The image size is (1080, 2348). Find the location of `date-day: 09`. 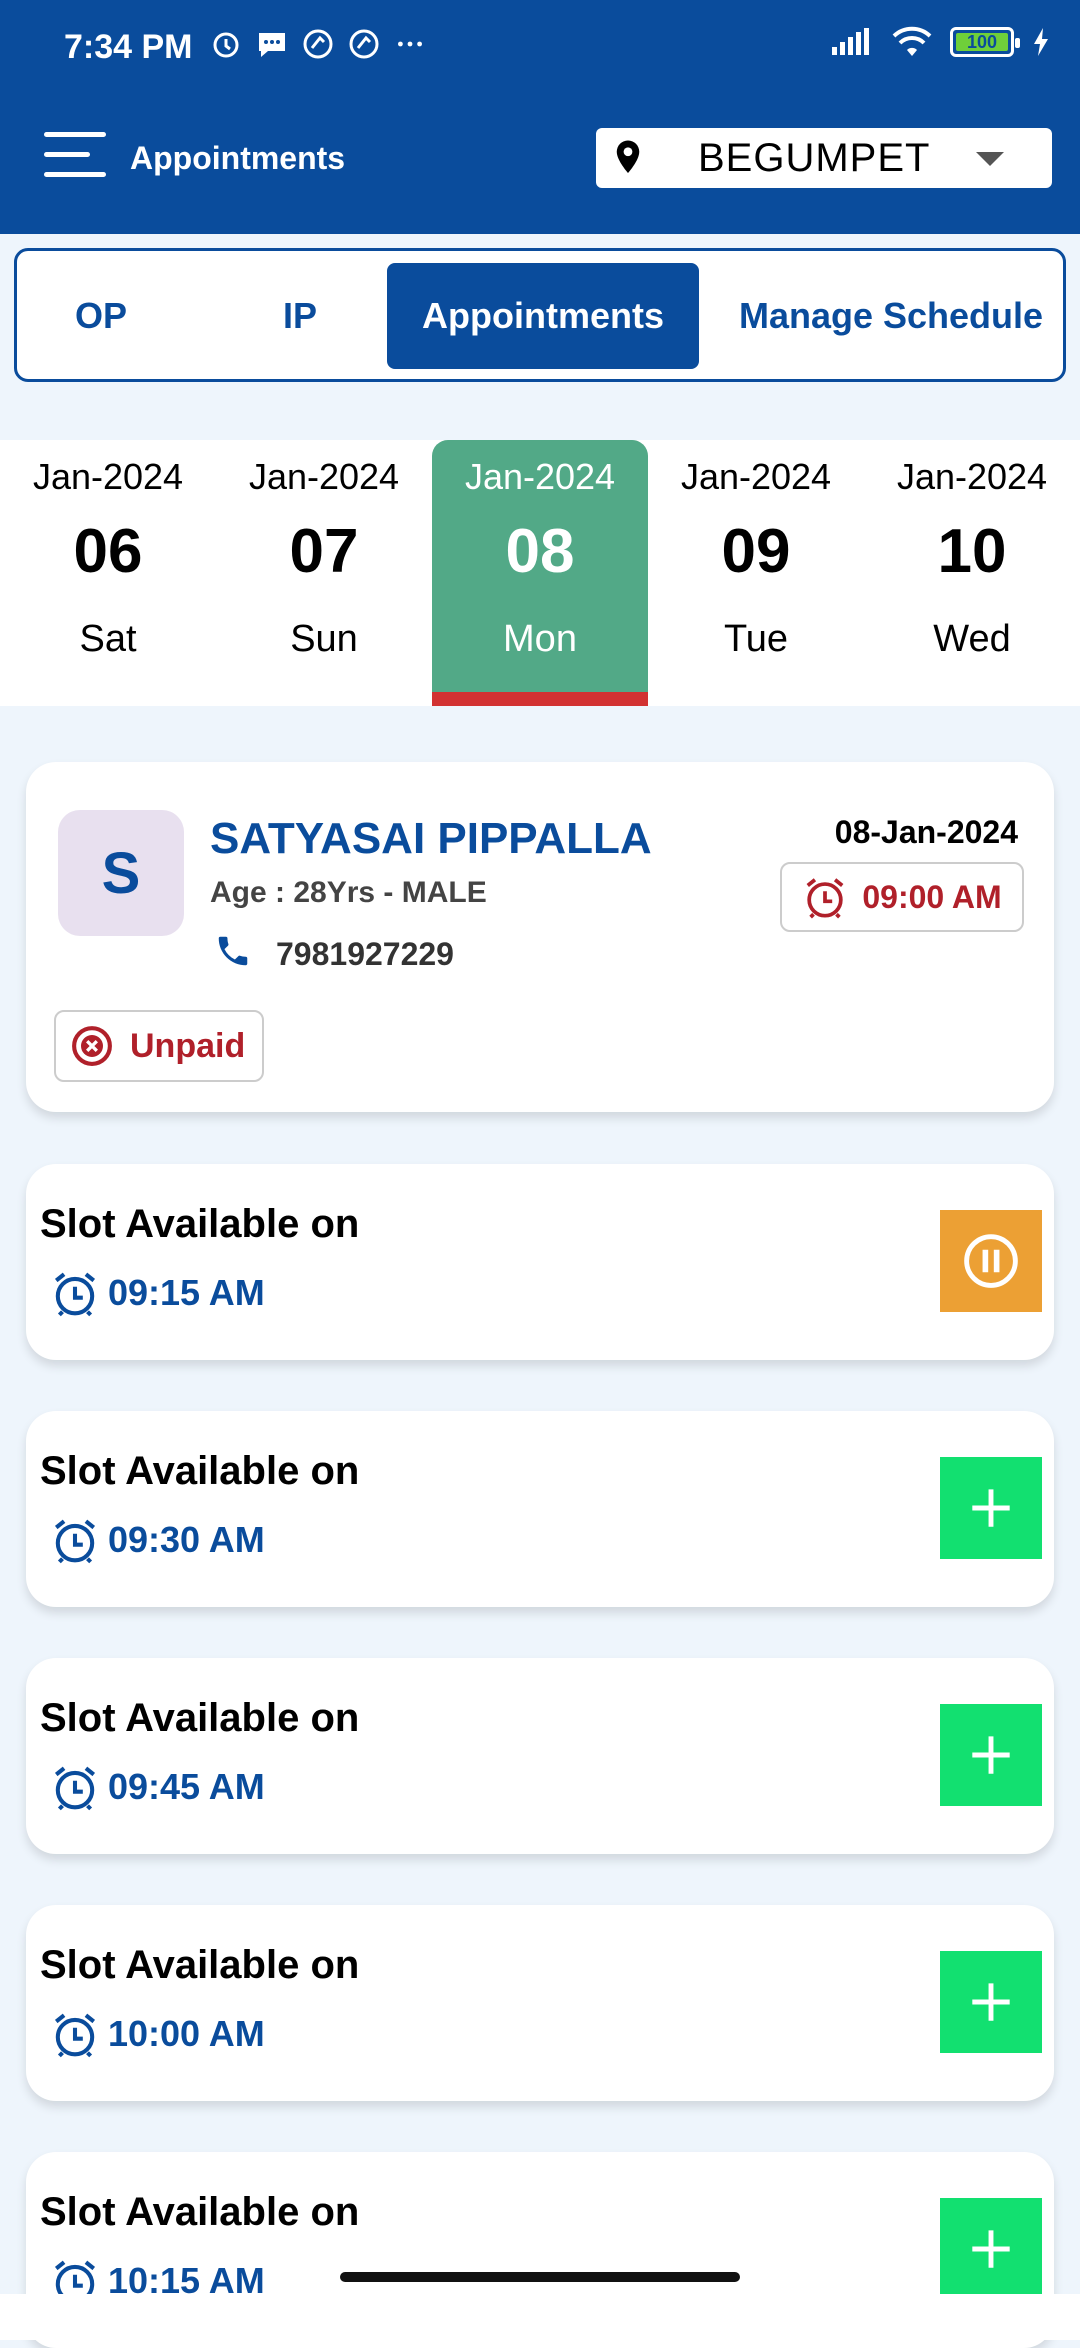

date-day: 09 is located at coordinates (756, 551).